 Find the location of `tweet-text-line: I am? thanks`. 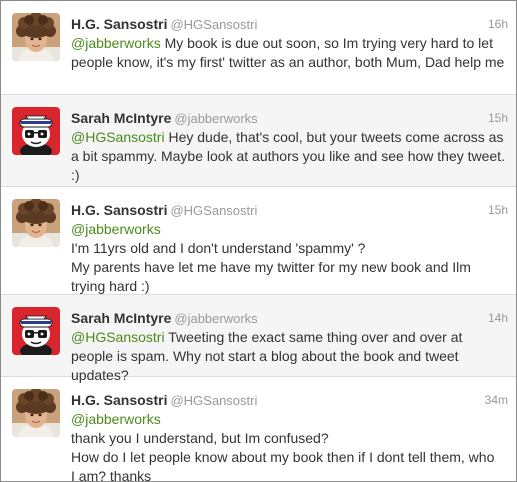

tweet-text-line: I am? thanks is located at coordinates (111, 475).